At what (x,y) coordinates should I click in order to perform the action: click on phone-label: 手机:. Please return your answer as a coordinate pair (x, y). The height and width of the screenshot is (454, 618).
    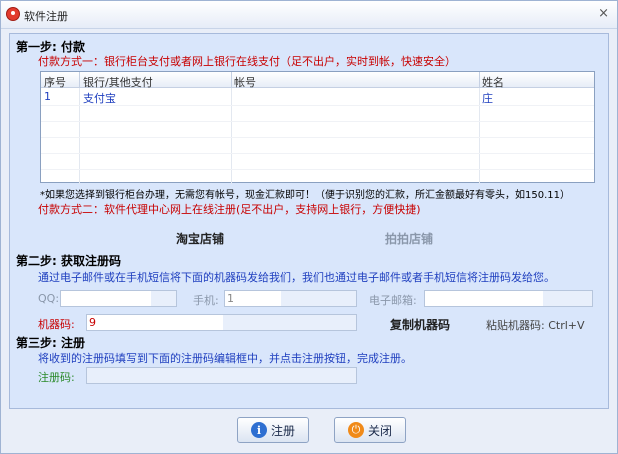
    Looking at the image, I should click on (206, 300).